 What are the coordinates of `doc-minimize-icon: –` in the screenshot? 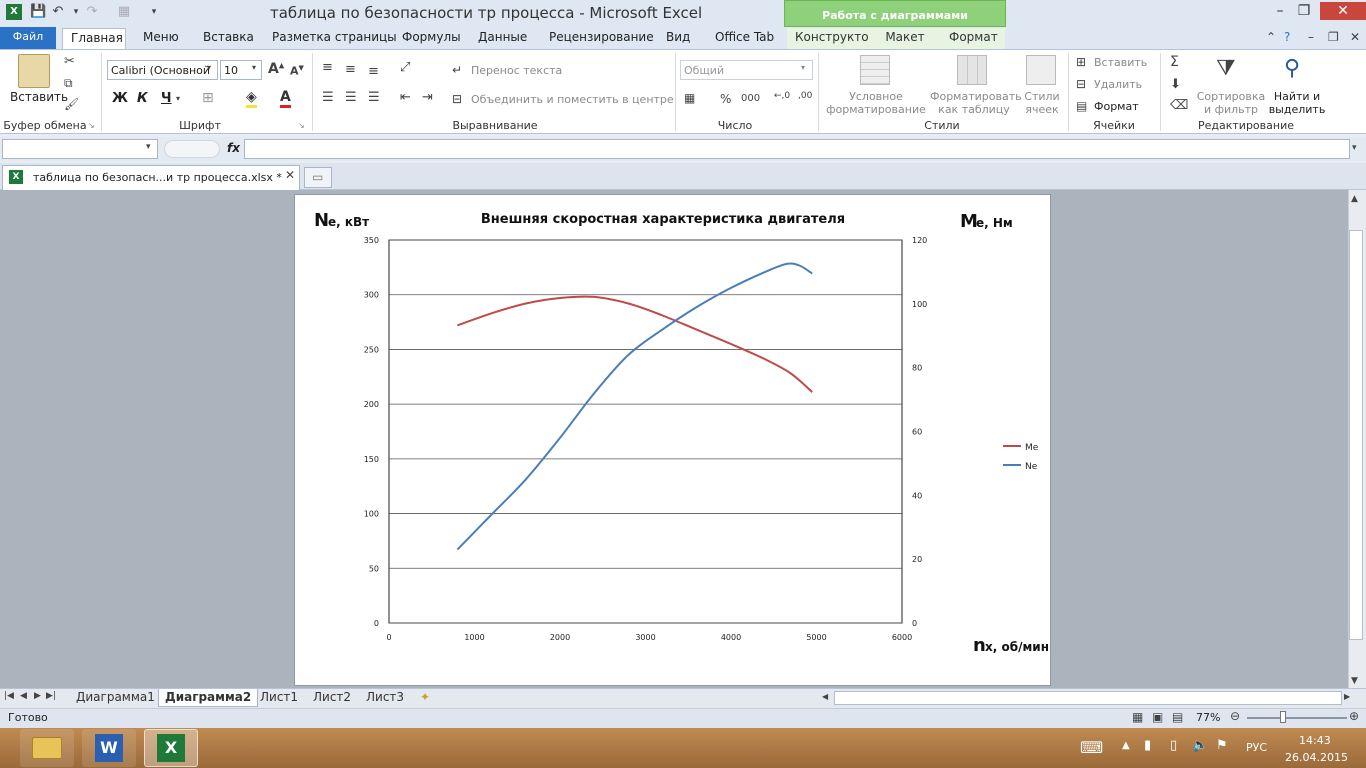 It's located at (1311, 38).